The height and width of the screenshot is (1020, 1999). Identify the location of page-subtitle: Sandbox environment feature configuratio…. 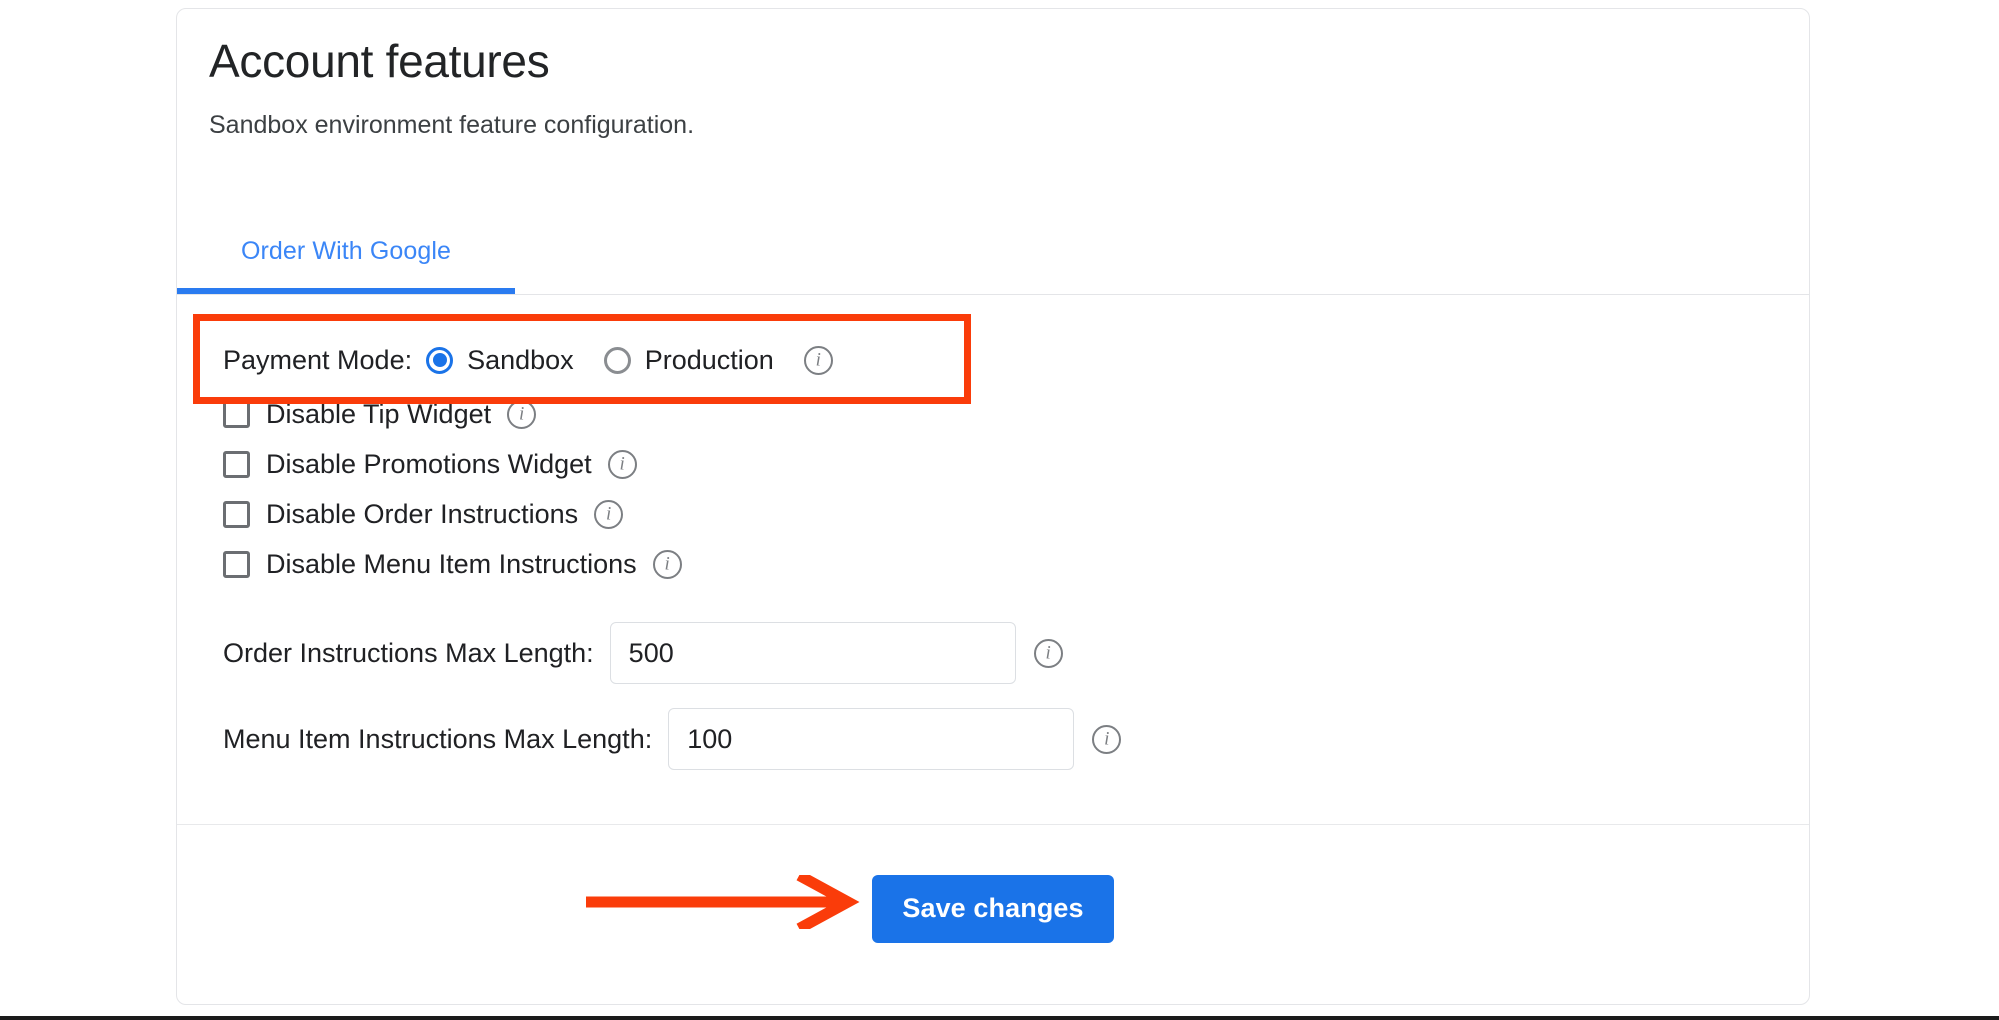
(452, 124).